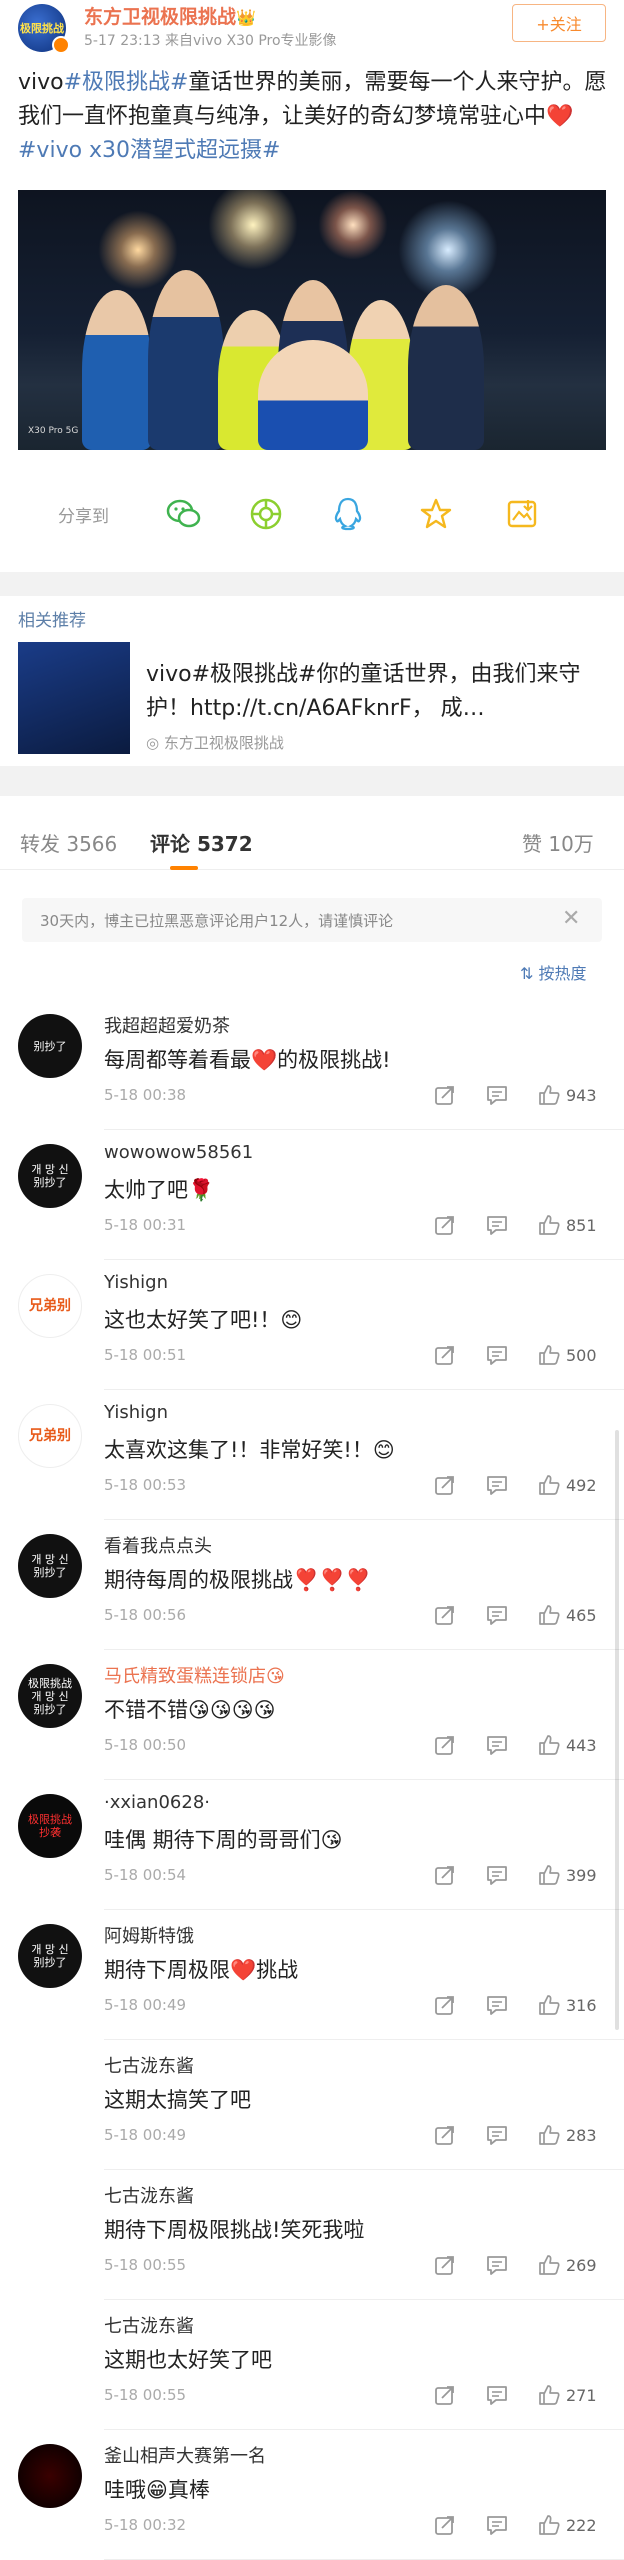 The height and width of the screenshot is (2560, 624). I want to click on qq-icon, so click(348, 514).